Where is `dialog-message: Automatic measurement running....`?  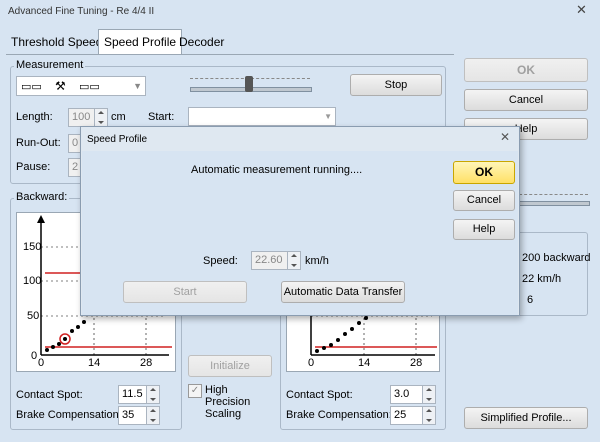
dialog-message: Automatic measurement running.... is located at coordinates (277, 170).